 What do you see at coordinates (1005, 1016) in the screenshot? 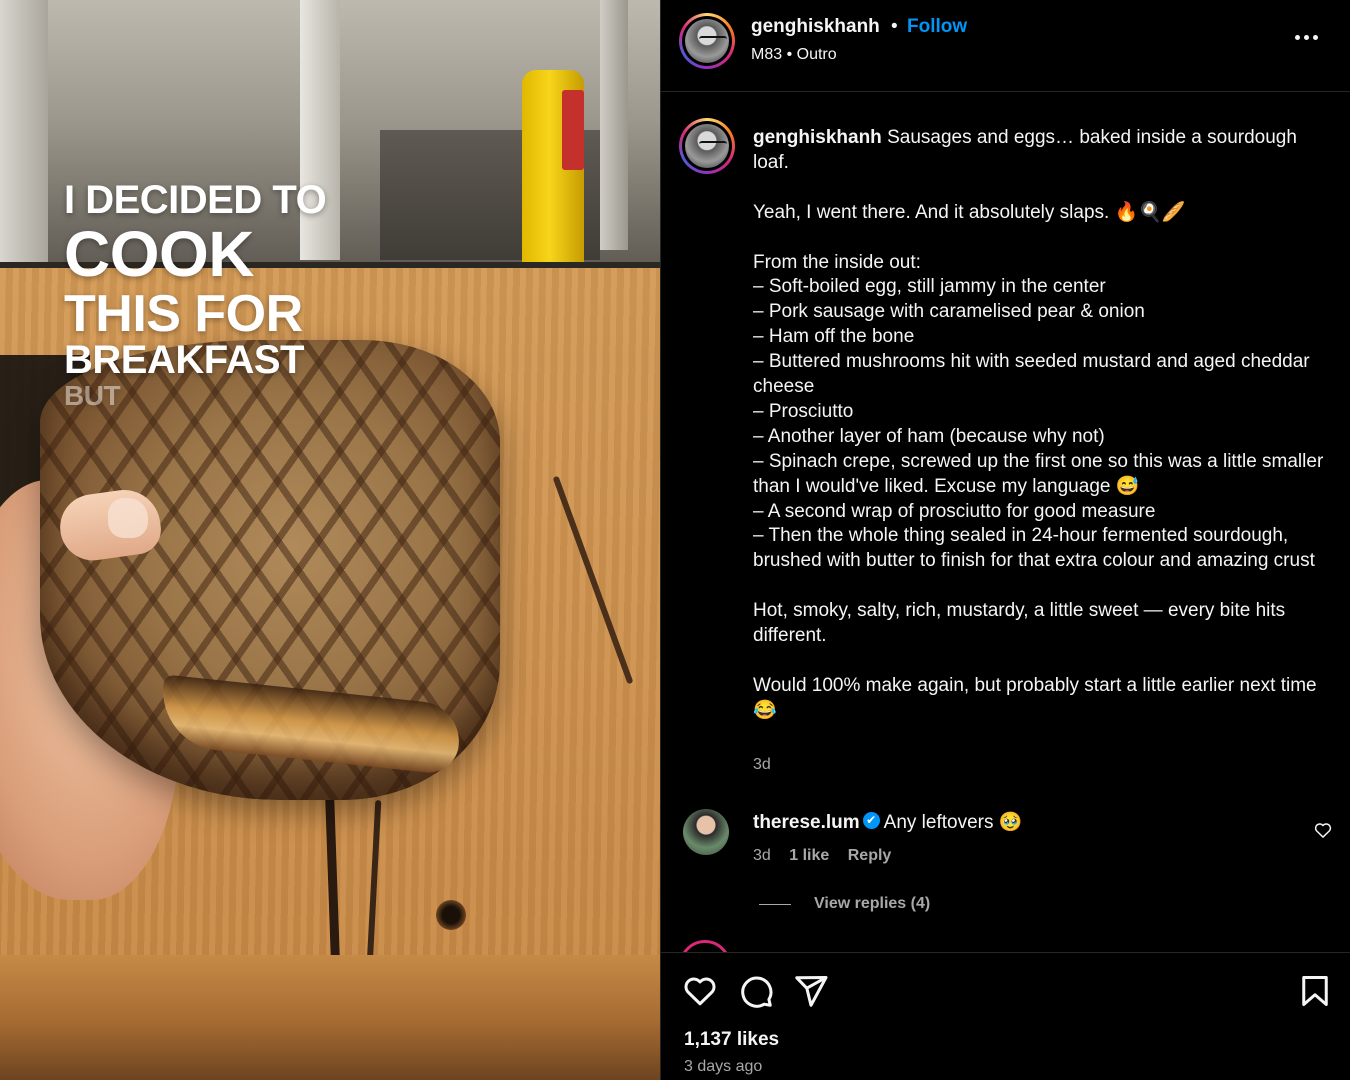
I see `post-actions: 1,137 likes 3 days ago` at bounding box center [1005, 1016].